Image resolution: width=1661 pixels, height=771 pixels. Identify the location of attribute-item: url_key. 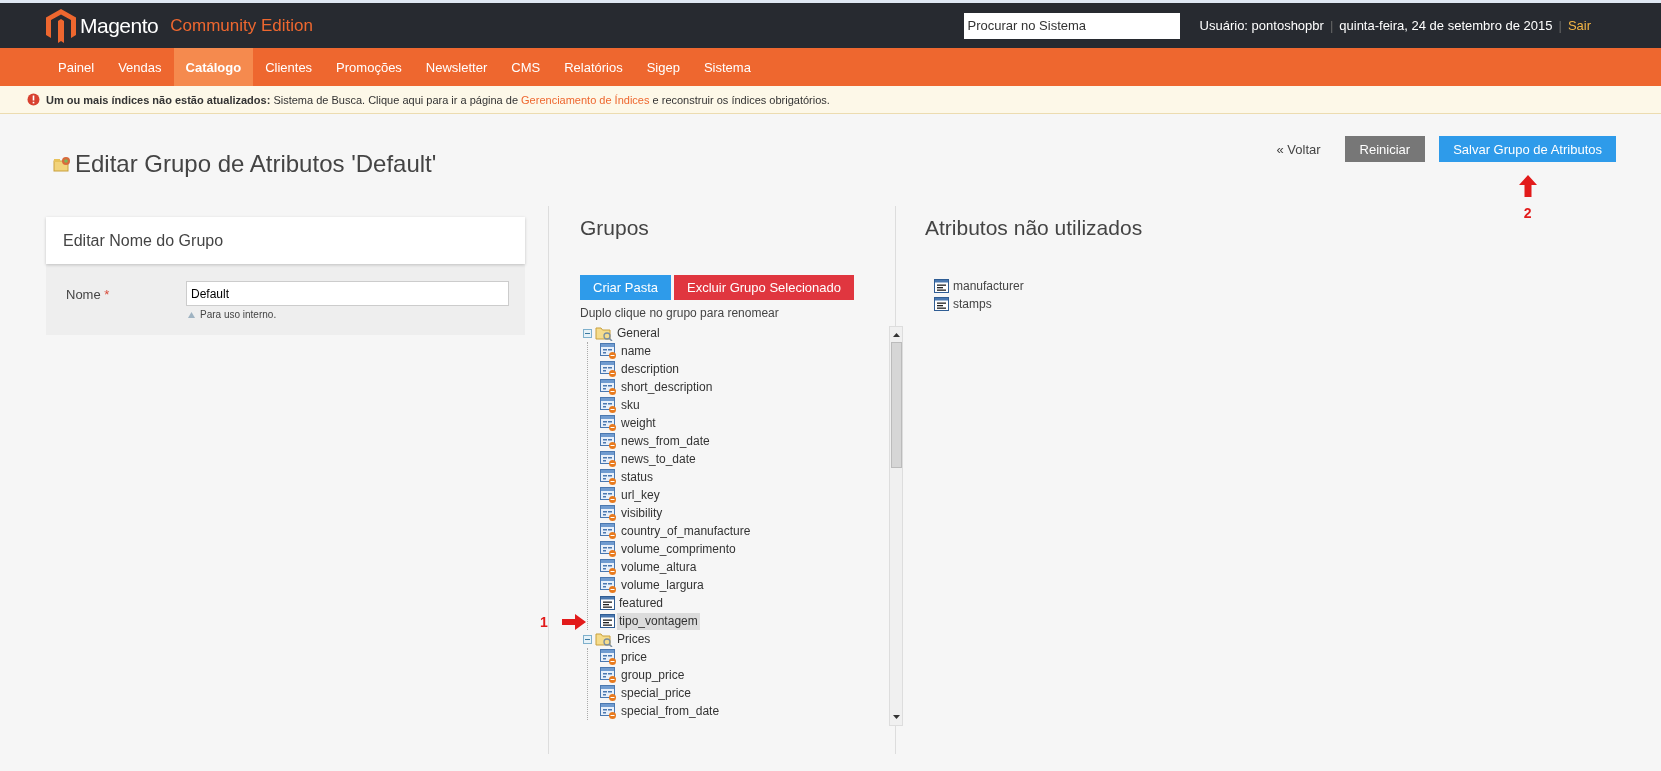
(640, 495).